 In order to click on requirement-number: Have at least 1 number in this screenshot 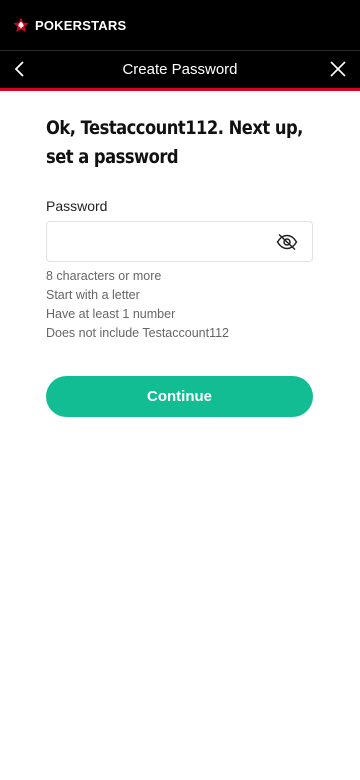, I will do `click(111, 314)`.